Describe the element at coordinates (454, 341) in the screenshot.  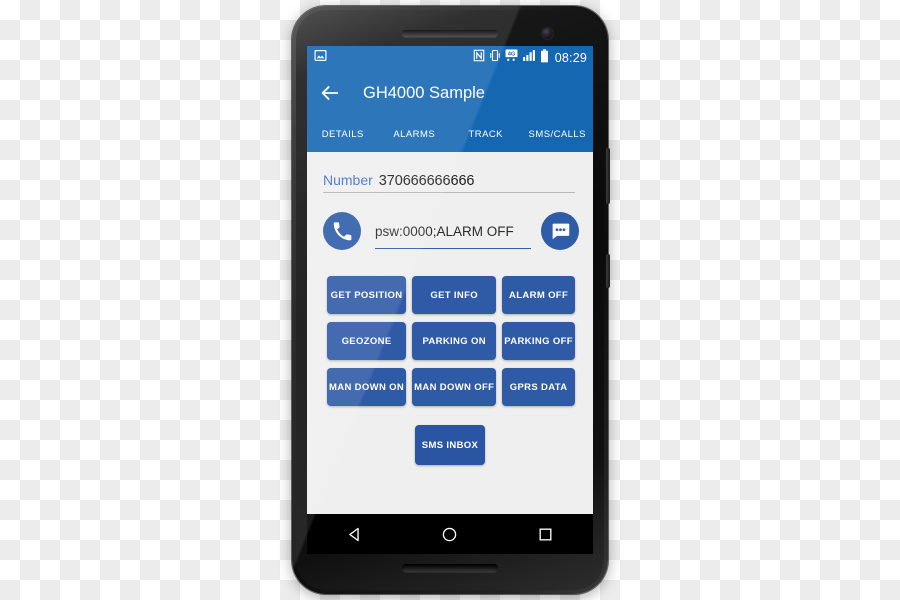
I see `parking-on-button: PARKING ON` at that location.